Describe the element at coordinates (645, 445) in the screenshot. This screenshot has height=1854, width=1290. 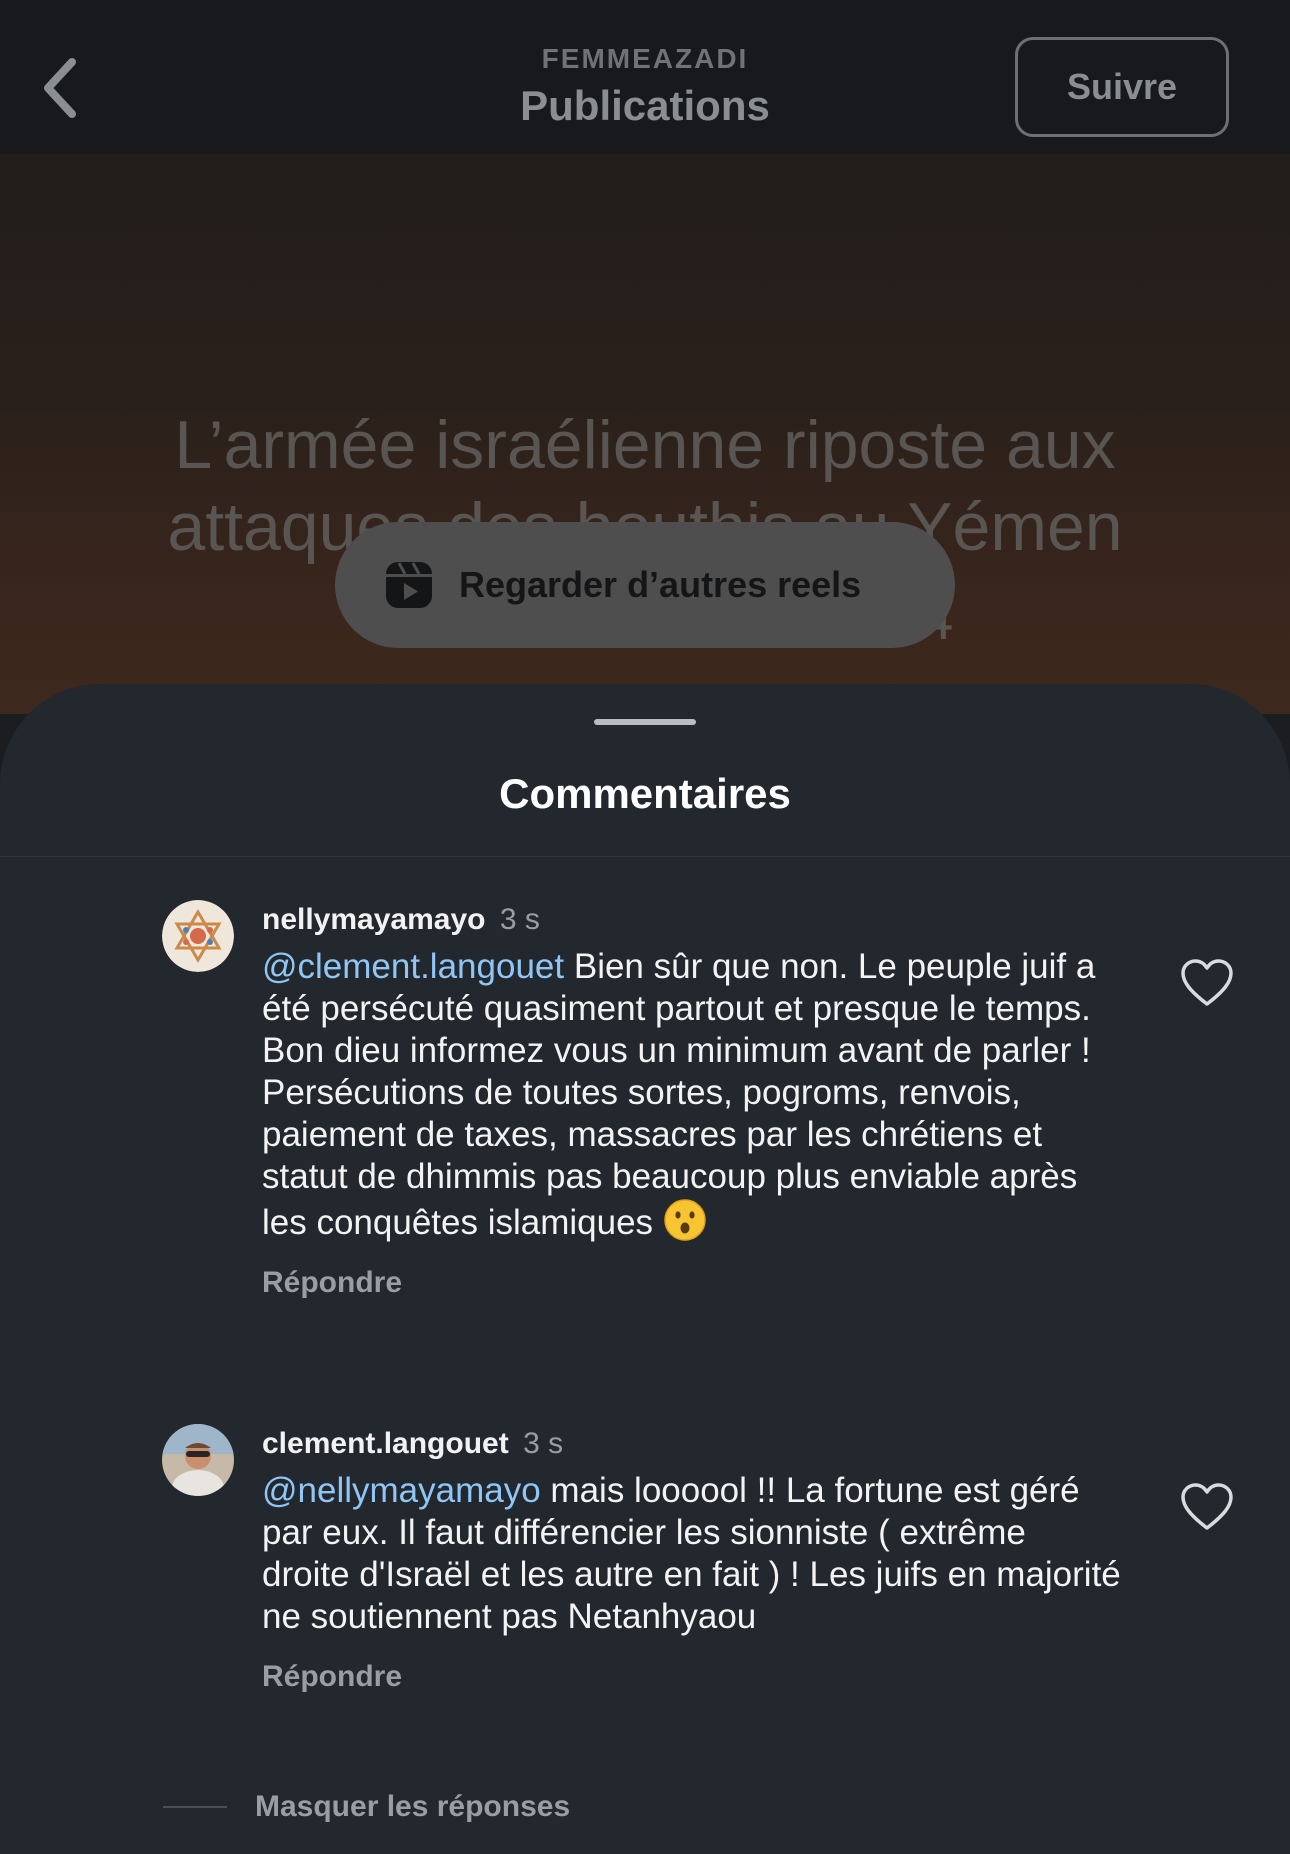
I see `video-caption-line-1: L’armée israélienne riposte aux` at that location.